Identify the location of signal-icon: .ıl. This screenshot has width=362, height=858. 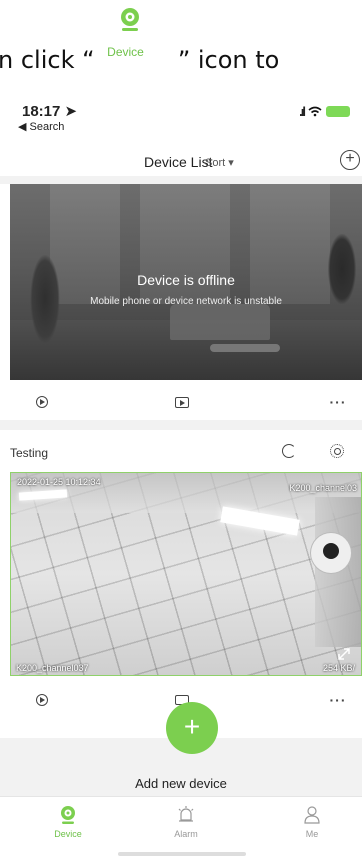
(302, 111).